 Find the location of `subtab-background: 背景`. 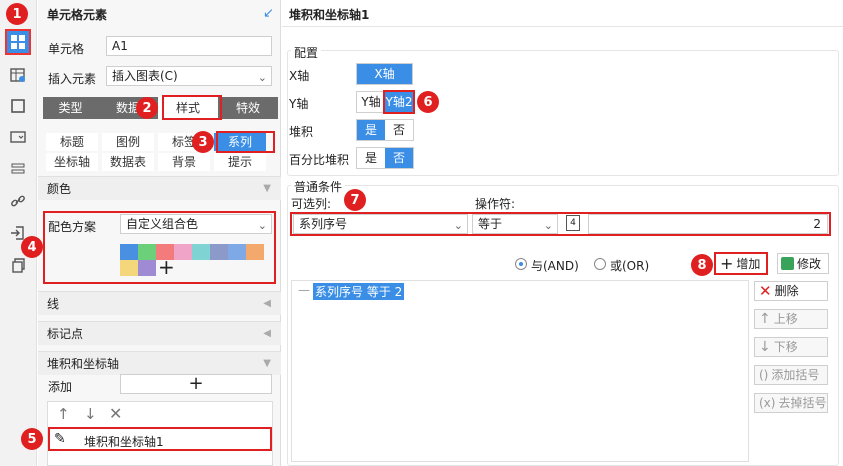

subtab-background: 背景 is located at coordinates (184, 162).